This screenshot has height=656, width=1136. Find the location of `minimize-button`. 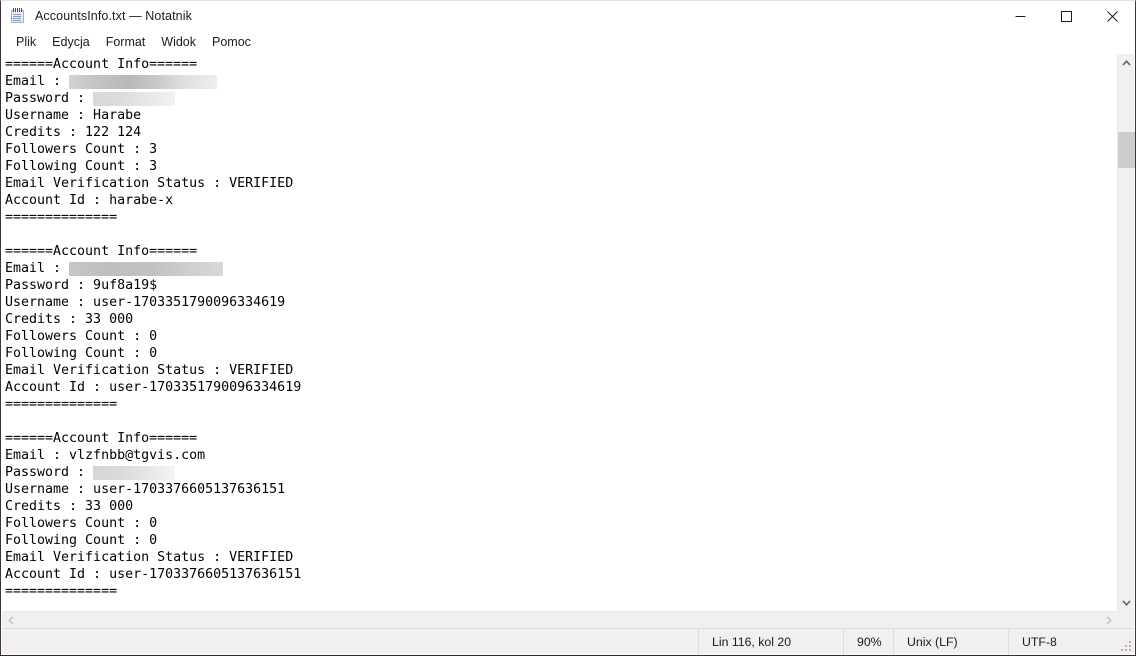

minimize-button is located at coordinates (1020, 16).